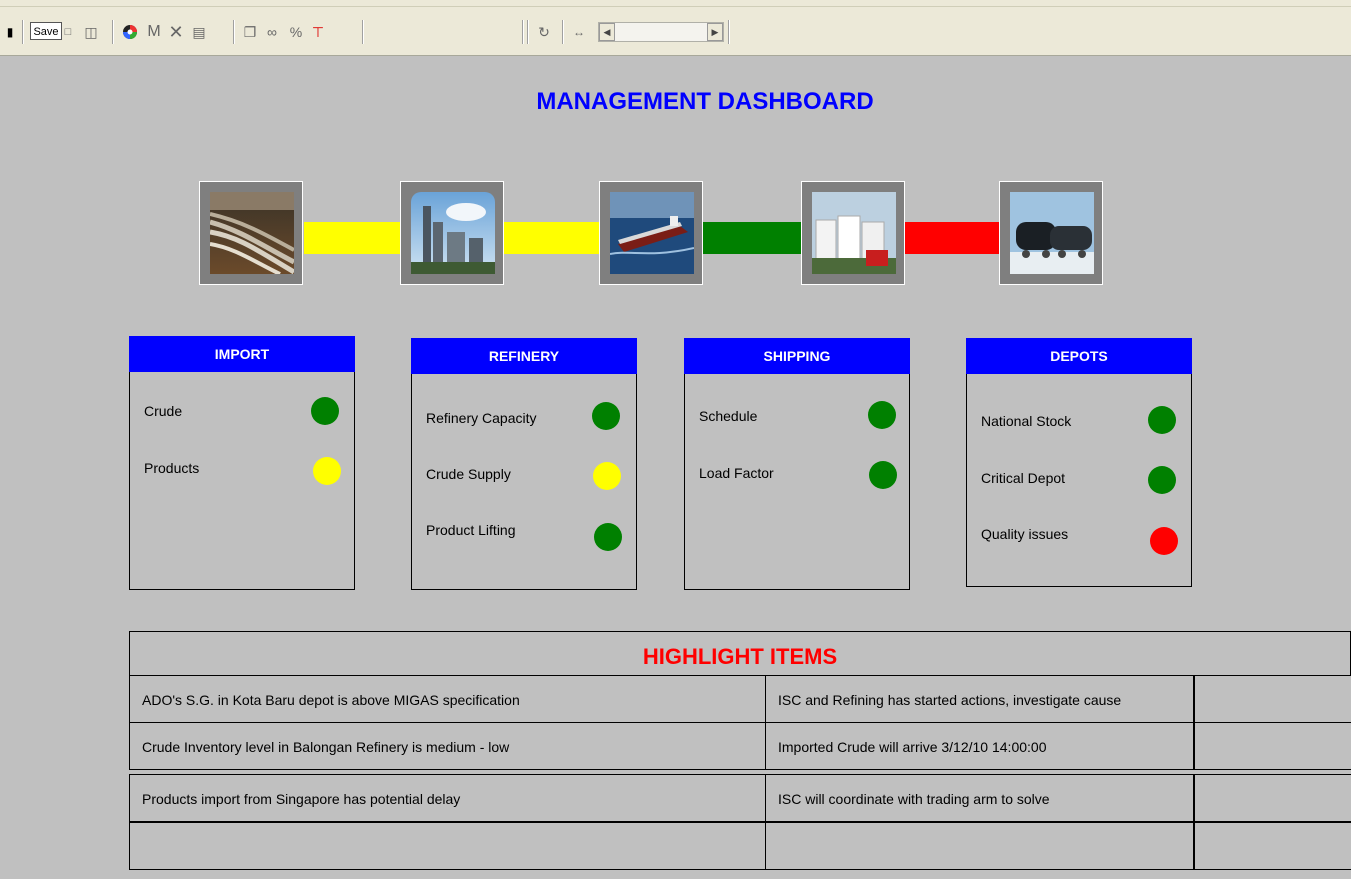 The width and height of the screenshot is (1351, 879). I want to click on link-icon: ∞, so click(272, 32).